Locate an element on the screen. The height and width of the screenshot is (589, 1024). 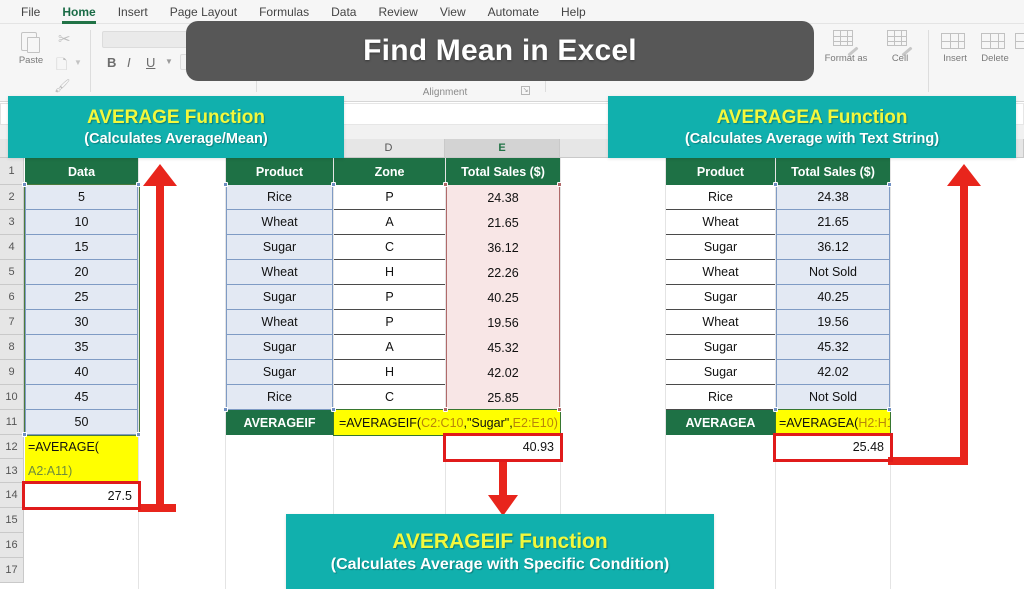
cell-g3: Wheat is located at coordinates (720, 222).